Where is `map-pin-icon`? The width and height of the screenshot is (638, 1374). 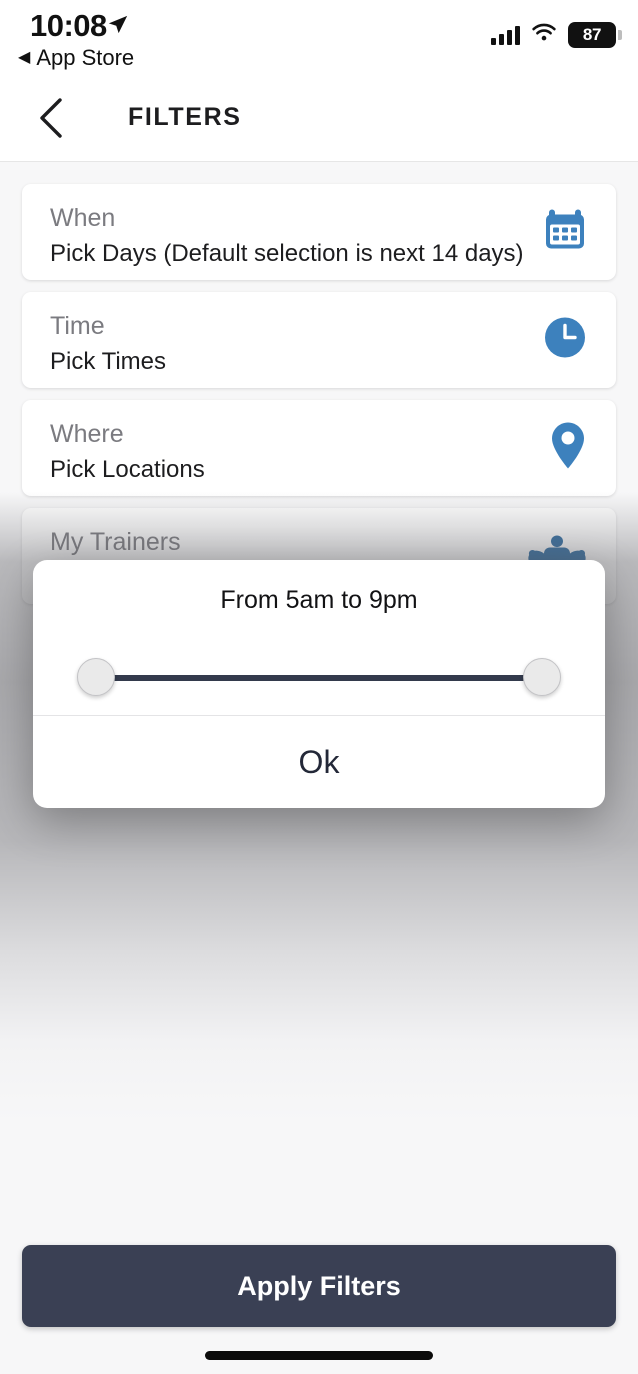 map-pin-icon is located at coordinates (568, 448).